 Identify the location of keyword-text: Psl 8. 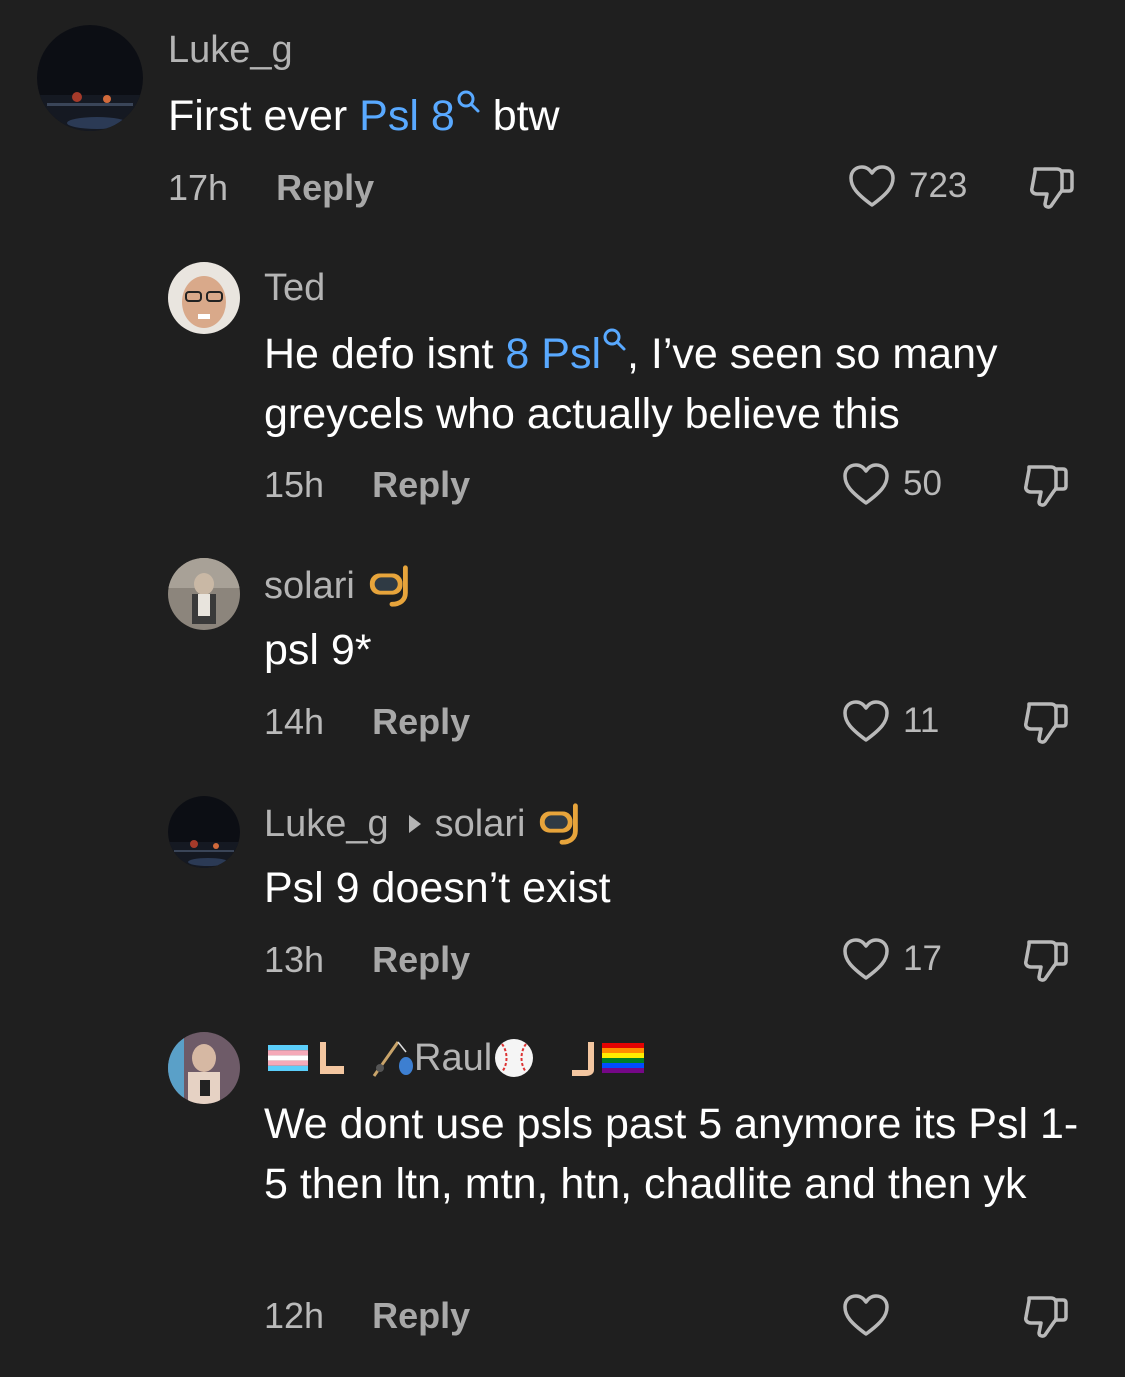
(407, 116).